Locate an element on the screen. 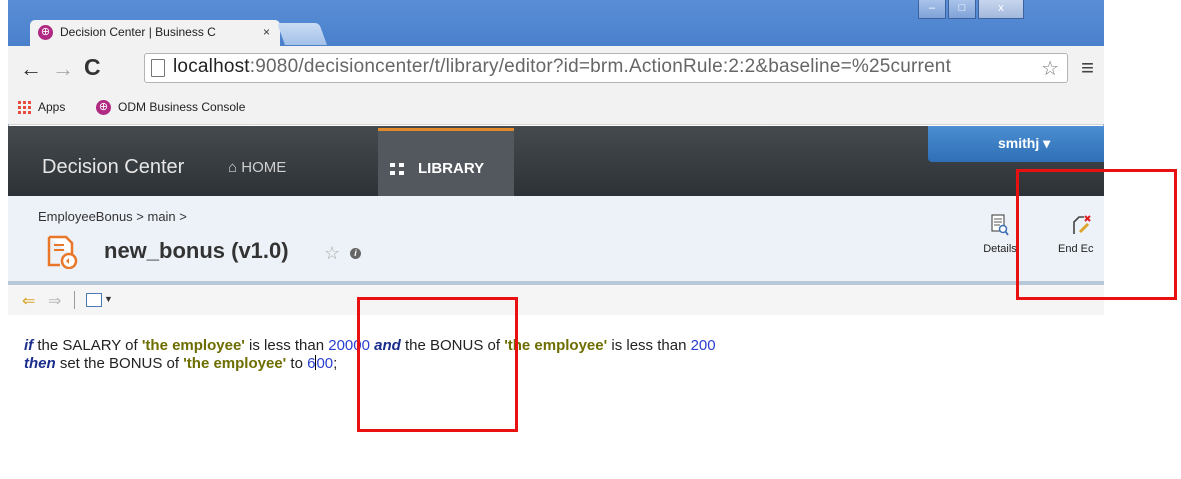 Image resolution: width=1181 pixels, height=479 pixels. highlight-box-bonus-value is located at coordinates (437, 364).